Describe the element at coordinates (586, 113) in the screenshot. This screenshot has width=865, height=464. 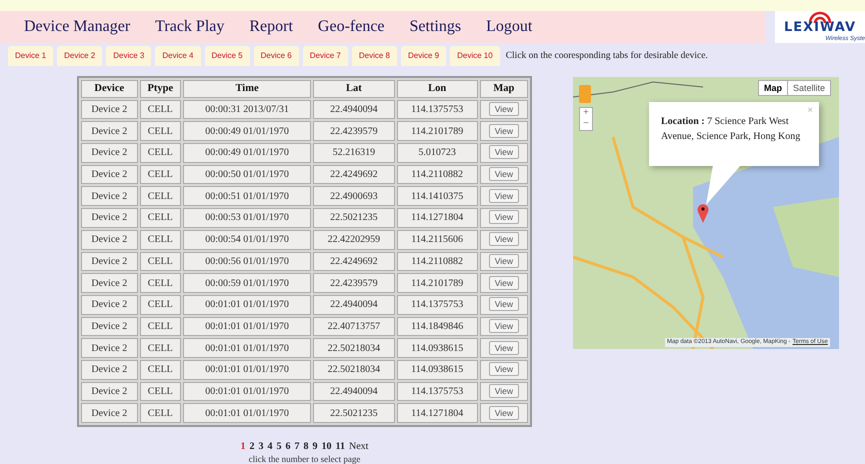
I see `zoom-in-button: +` at that location.